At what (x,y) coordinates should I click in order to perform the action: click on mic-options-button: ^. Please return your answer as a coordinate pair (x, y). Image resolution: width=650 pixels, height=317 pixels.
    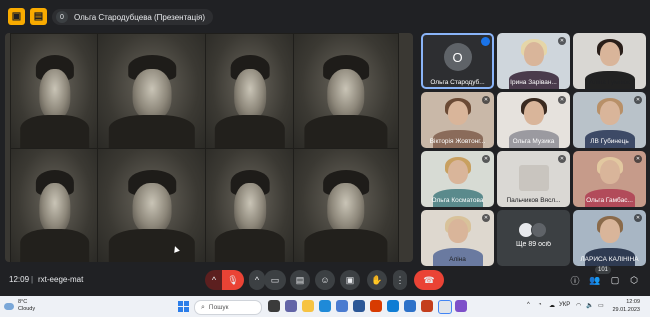
    Looking at the image, I should click on (214, 280).